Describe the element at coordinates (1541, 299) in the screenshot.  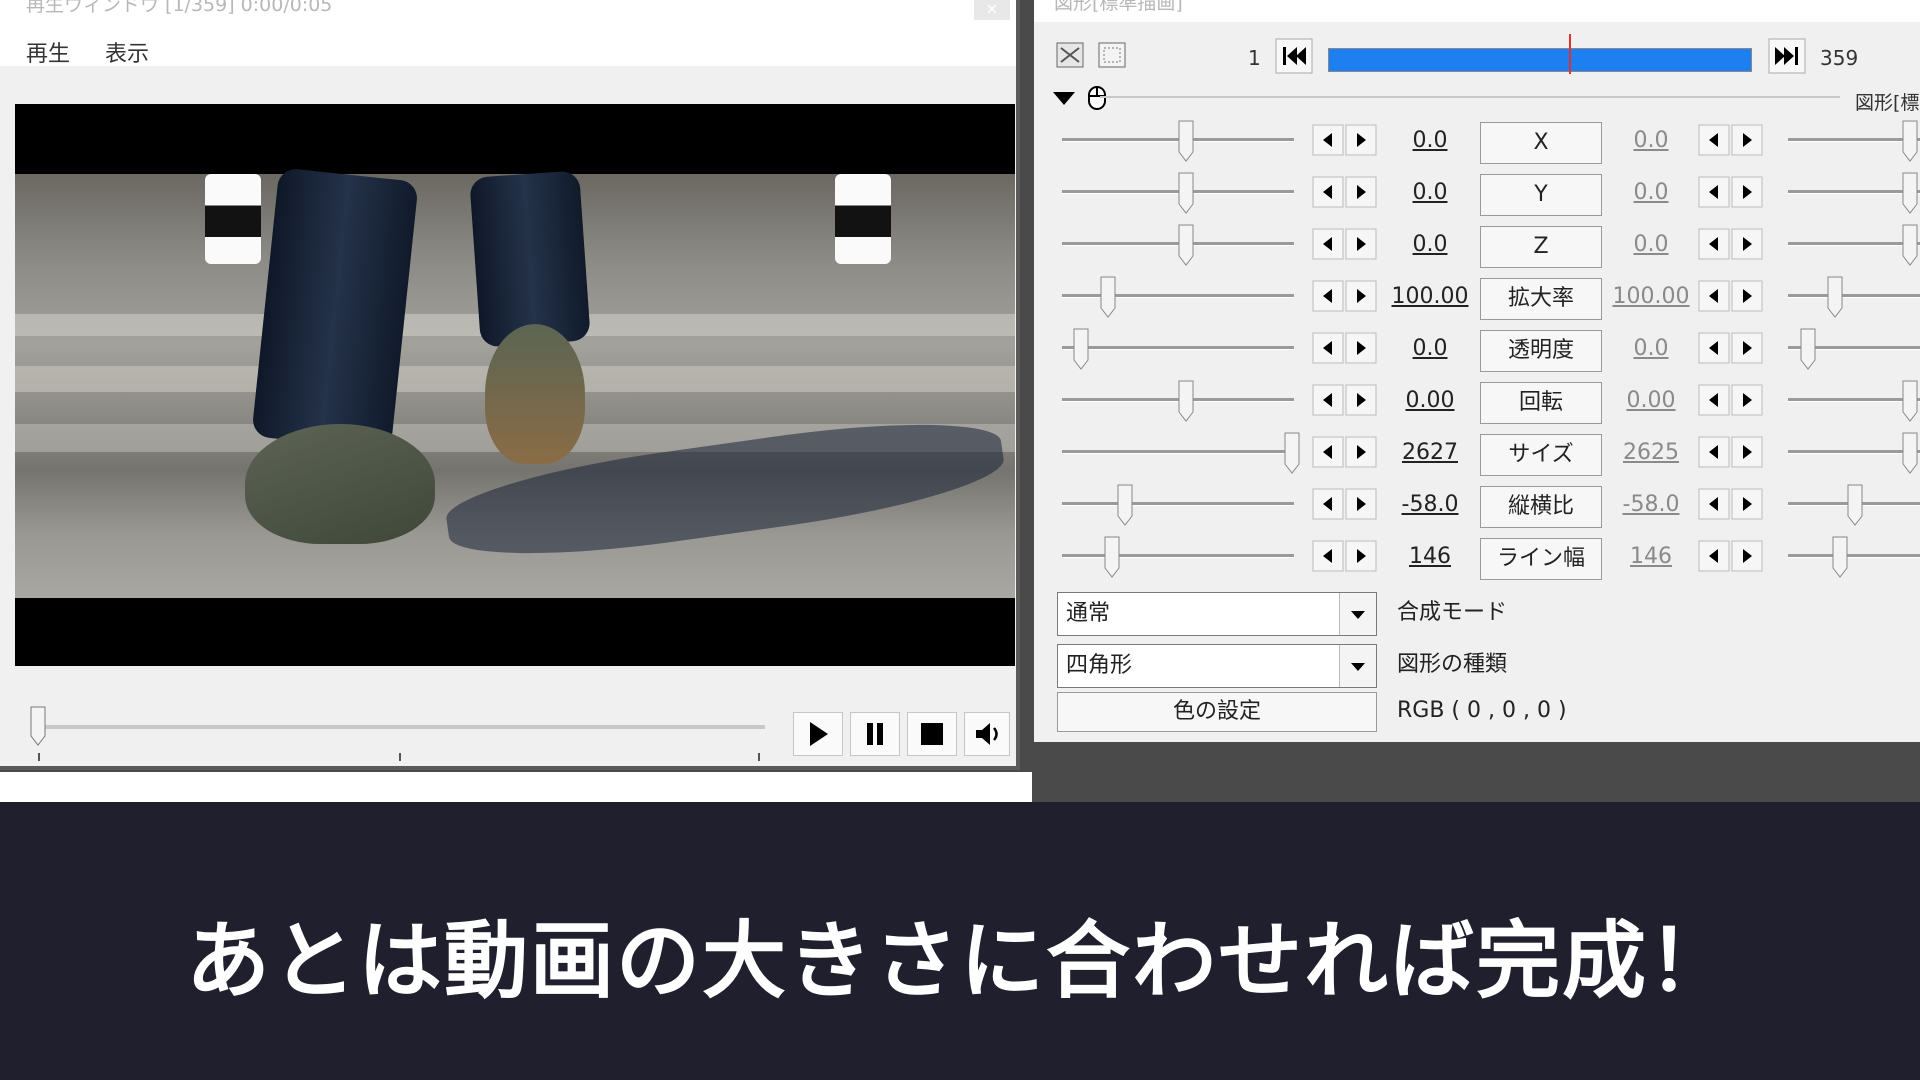
I see `param-scale-button: 拡大率` at that location.